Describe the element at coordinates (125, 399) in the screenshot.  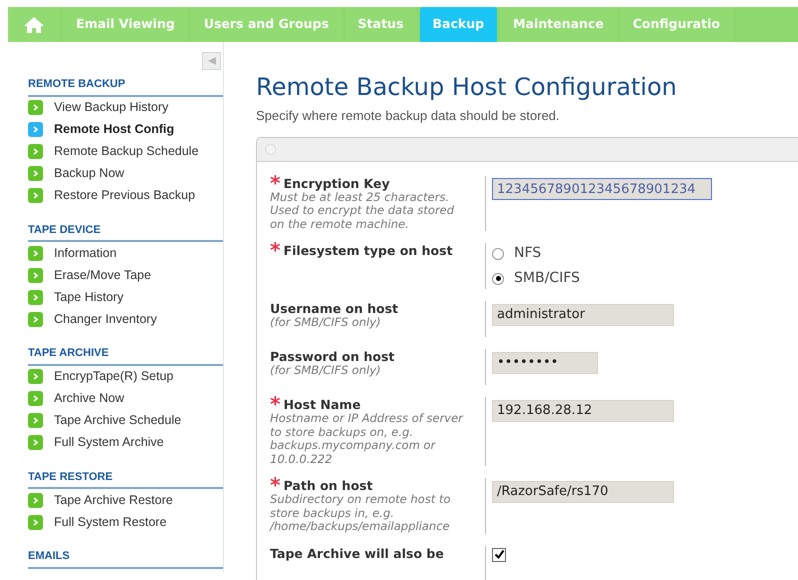
I see `sidebar-link: Archive Now` at that location.